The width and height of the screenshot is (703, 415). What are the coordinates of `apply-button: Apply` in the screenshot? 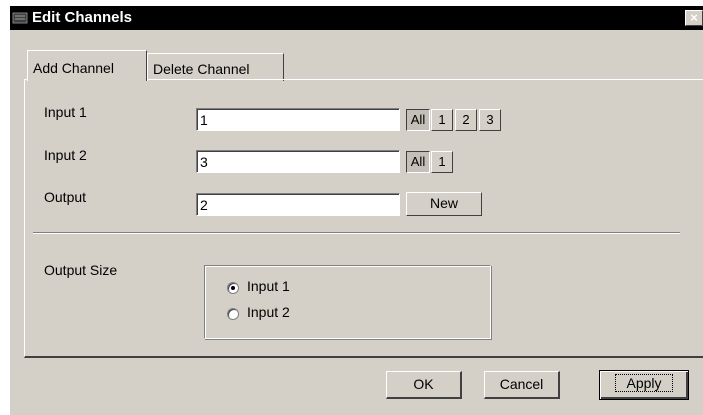 It's located at (644, 385).